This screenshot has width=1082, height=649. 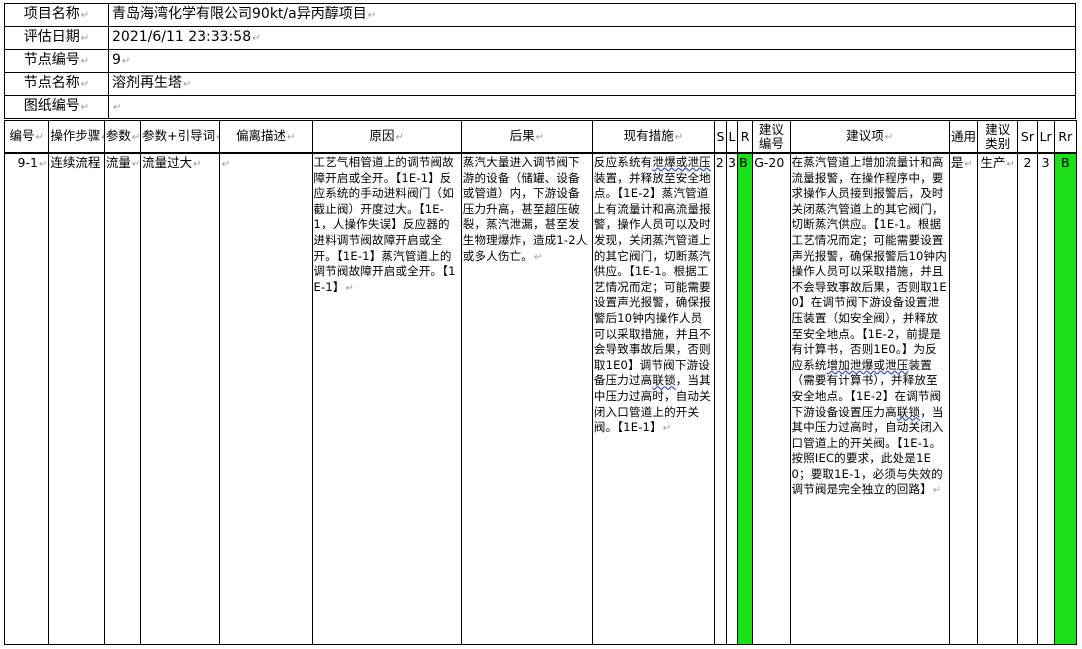 I want to click on col-header-rec-no: 建议编号, so click(x=771, y=137).